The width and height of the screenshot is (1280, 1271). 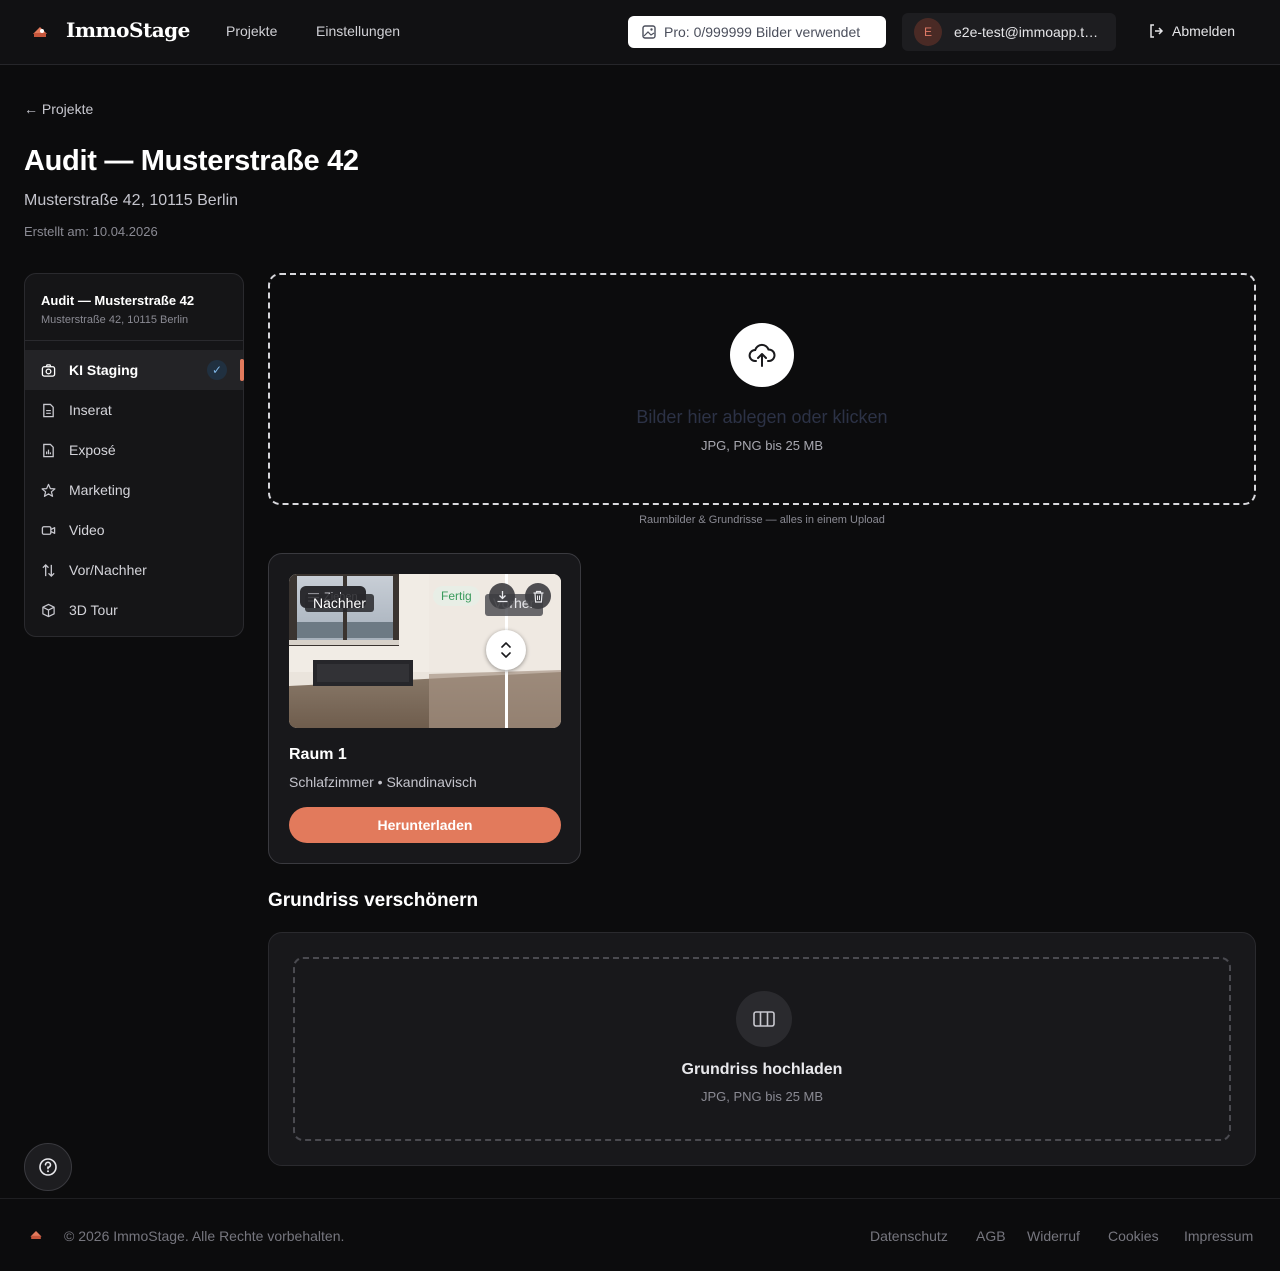 I want to click on page-title: Audit — Musterstraße 42, so click(x=191, y=161).